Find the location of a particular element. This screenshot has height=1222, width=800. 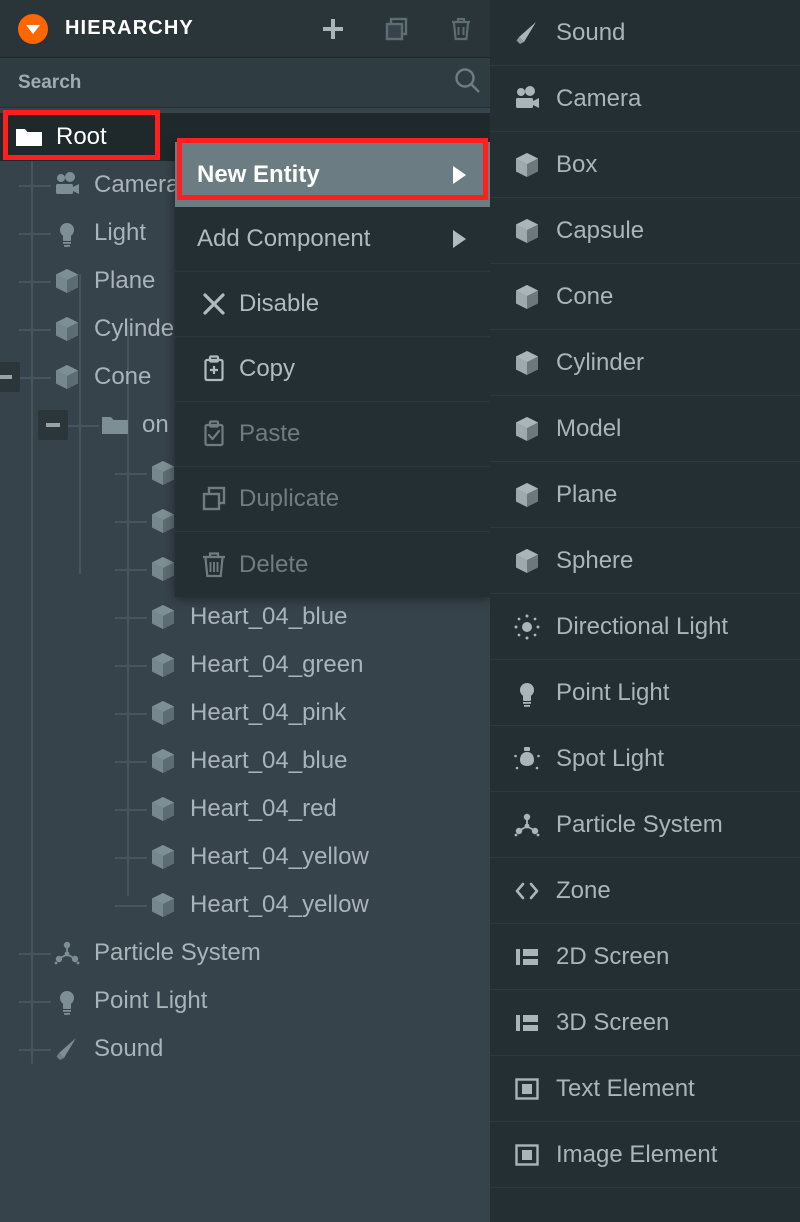

paste-icon is located at coordinates (214, 434).